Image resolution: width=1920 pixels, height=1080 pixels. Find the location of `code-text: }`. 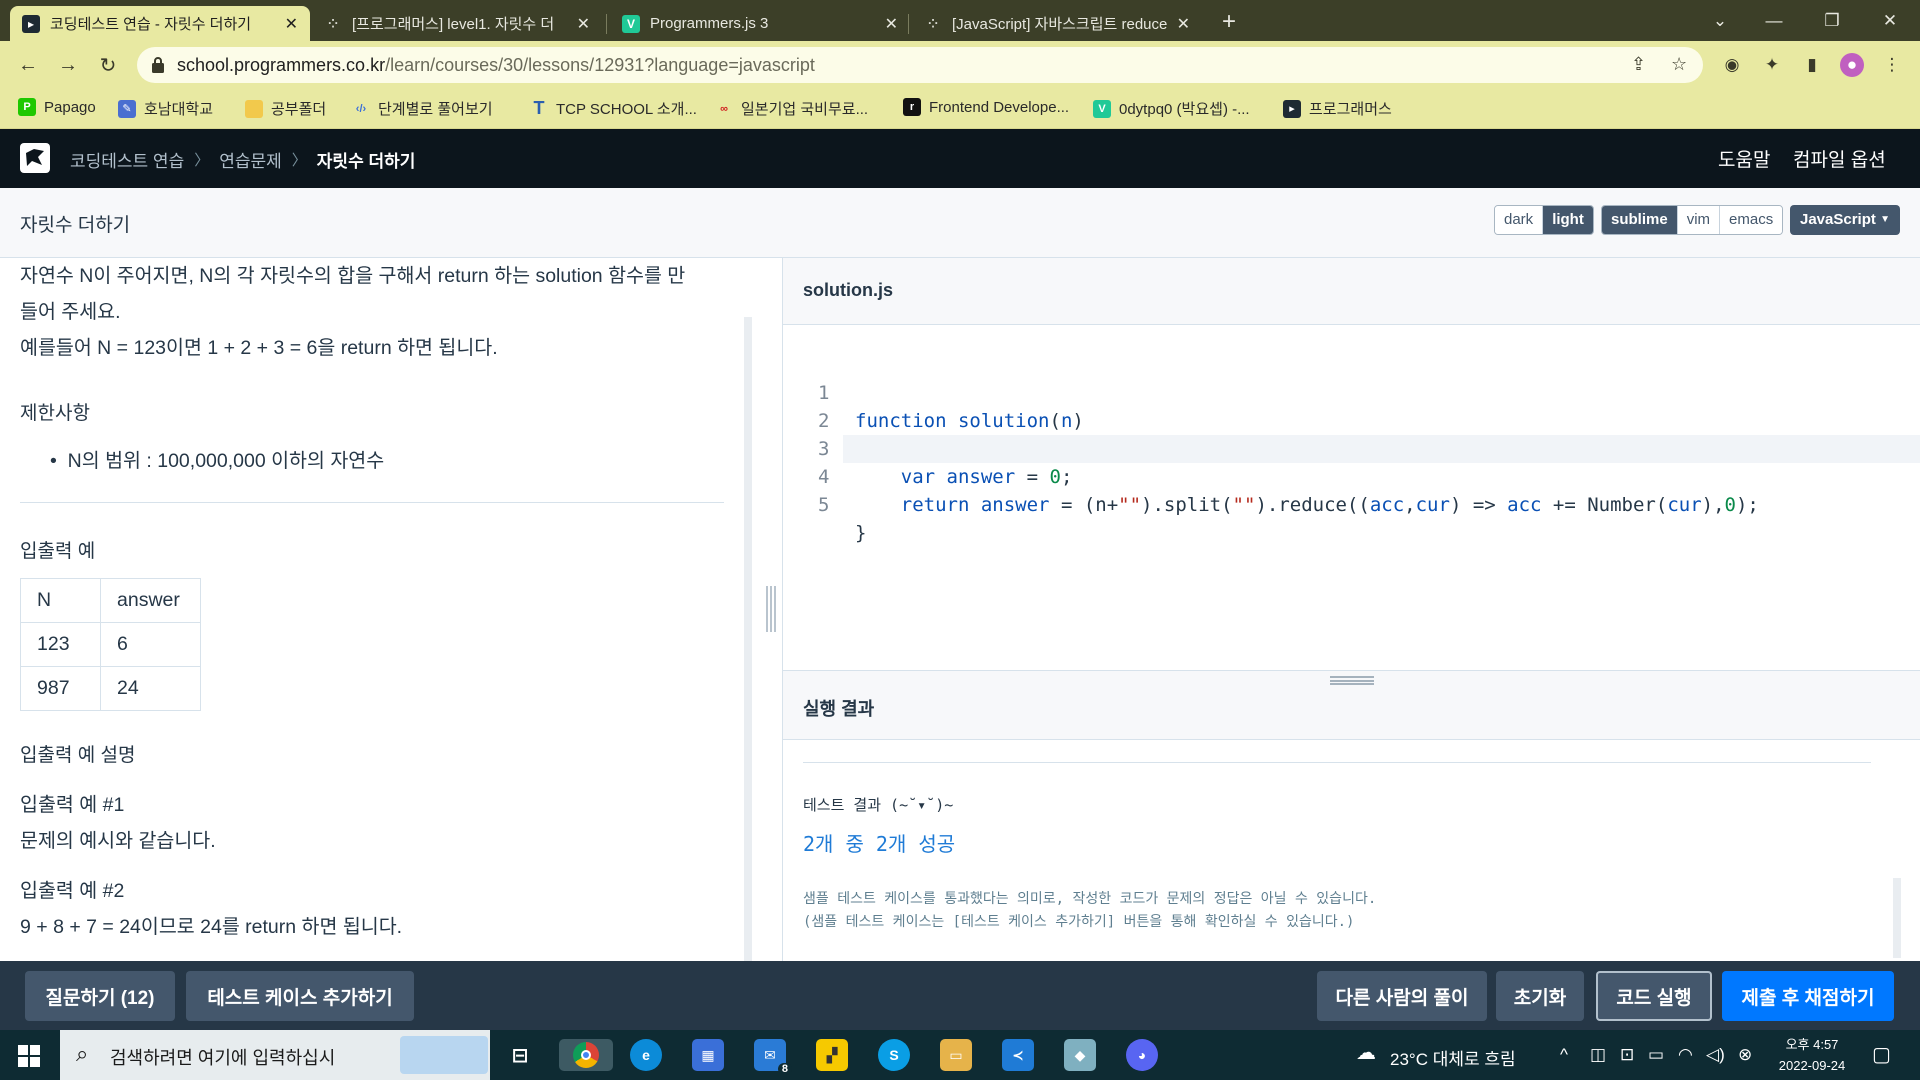

code-text: } is located at coordinates (861, 533).